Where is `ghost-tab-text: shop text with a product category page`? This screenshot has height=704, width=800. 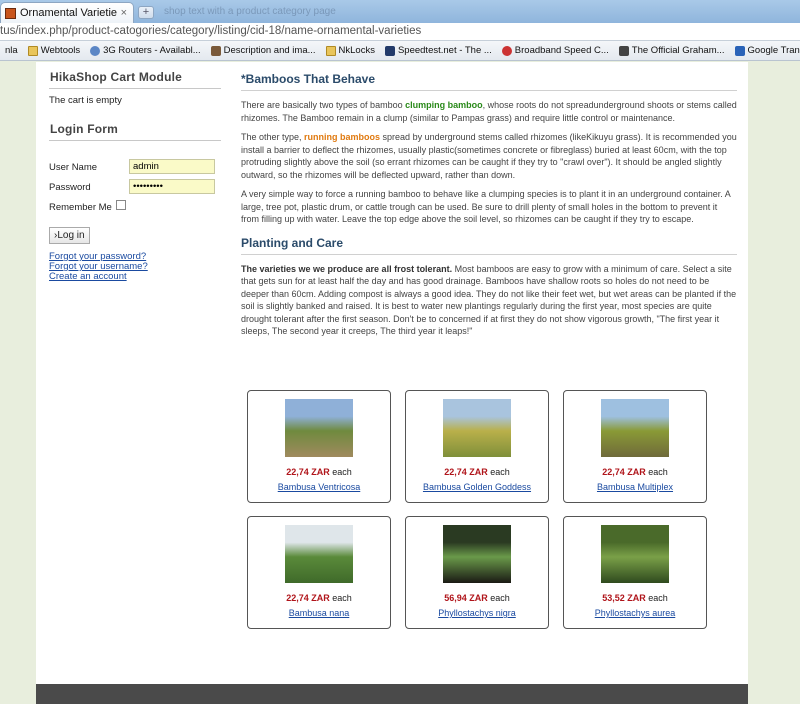 ghost-tab-text: shop text with a product category page is located at coordinates (250, 11).